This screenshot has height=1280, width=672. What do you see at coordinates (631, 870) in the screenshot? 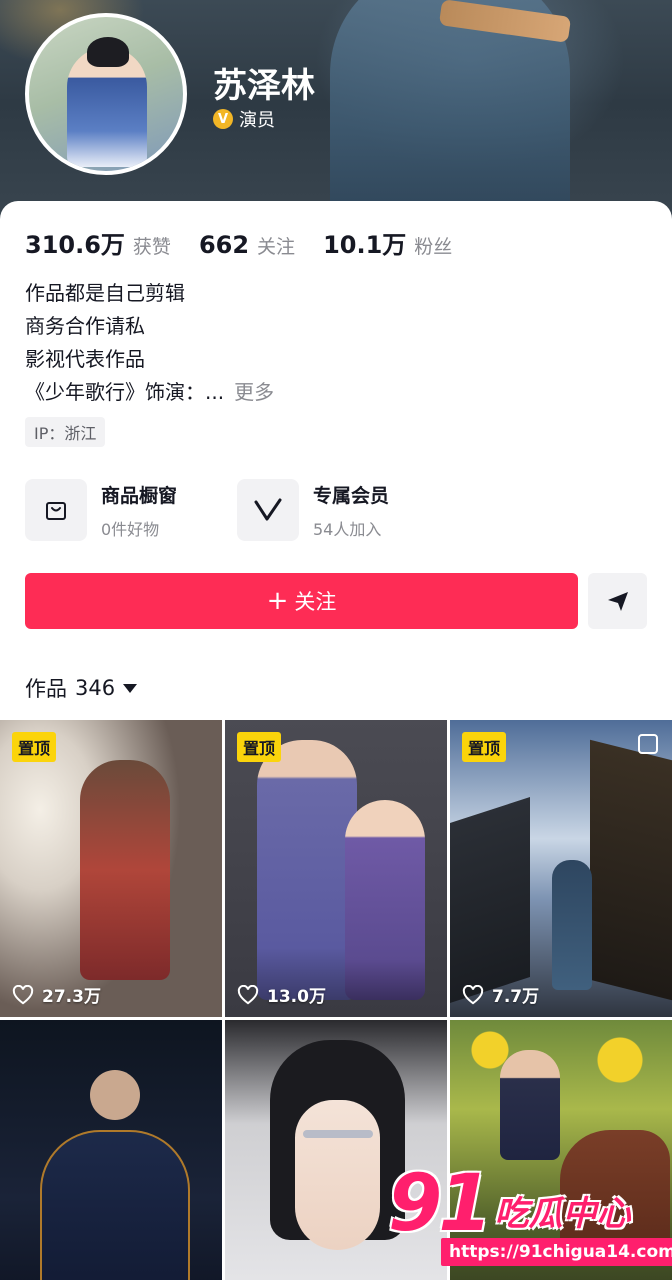
I see `tile-roof-right` at bounding box center [631, 870].